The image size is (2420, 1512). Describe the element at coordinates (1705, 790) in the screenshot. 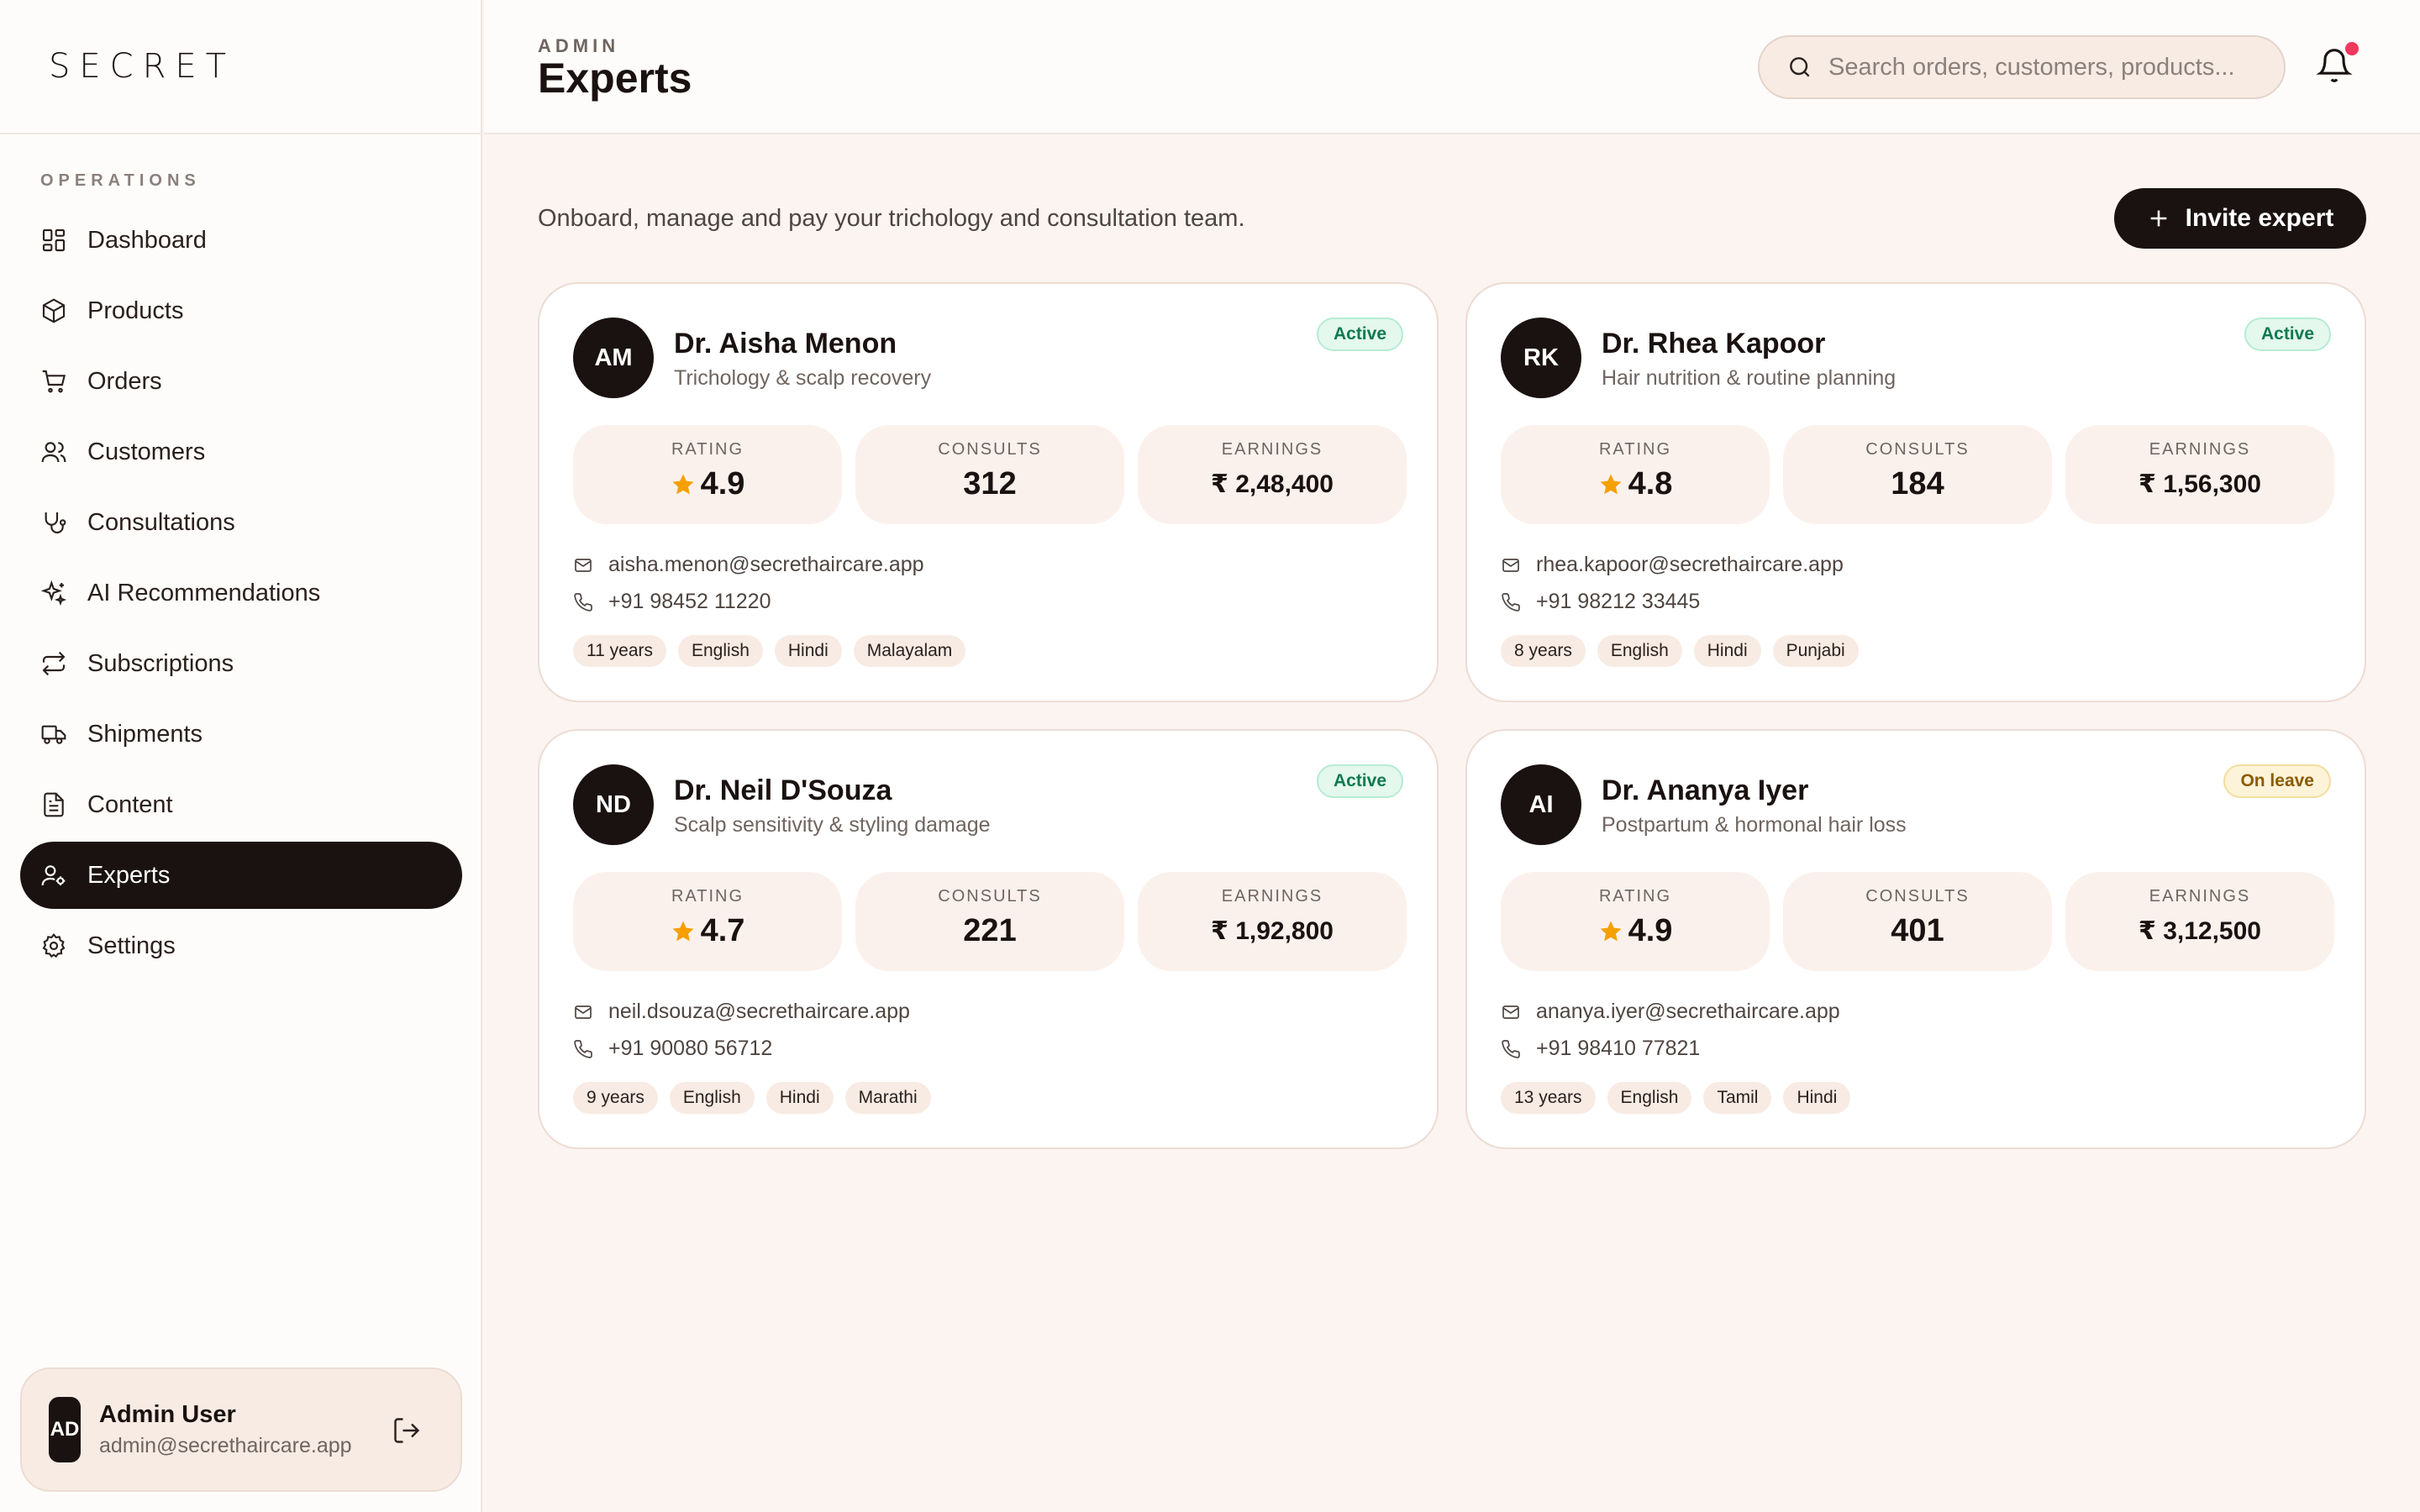

I see `expert-name: Dr. Ananya Iyer` at that location.